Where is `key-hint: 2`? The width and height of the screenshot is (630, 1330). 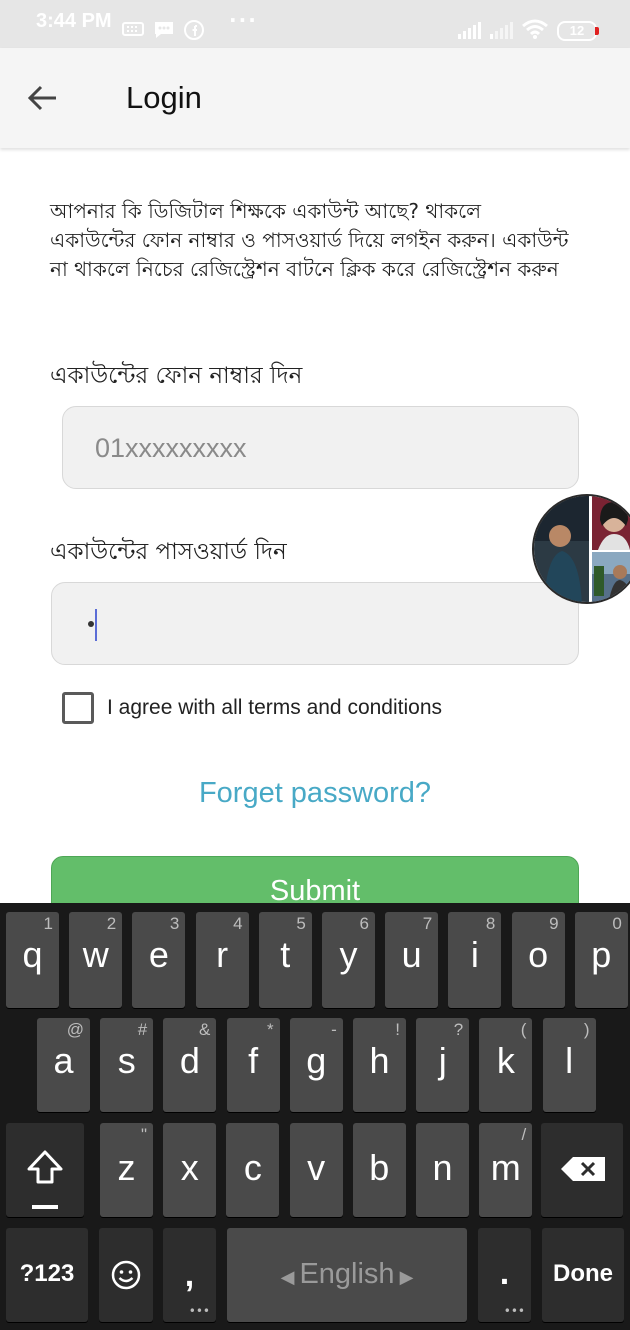 key-hint: 2 is located at coordinates (111, 923).